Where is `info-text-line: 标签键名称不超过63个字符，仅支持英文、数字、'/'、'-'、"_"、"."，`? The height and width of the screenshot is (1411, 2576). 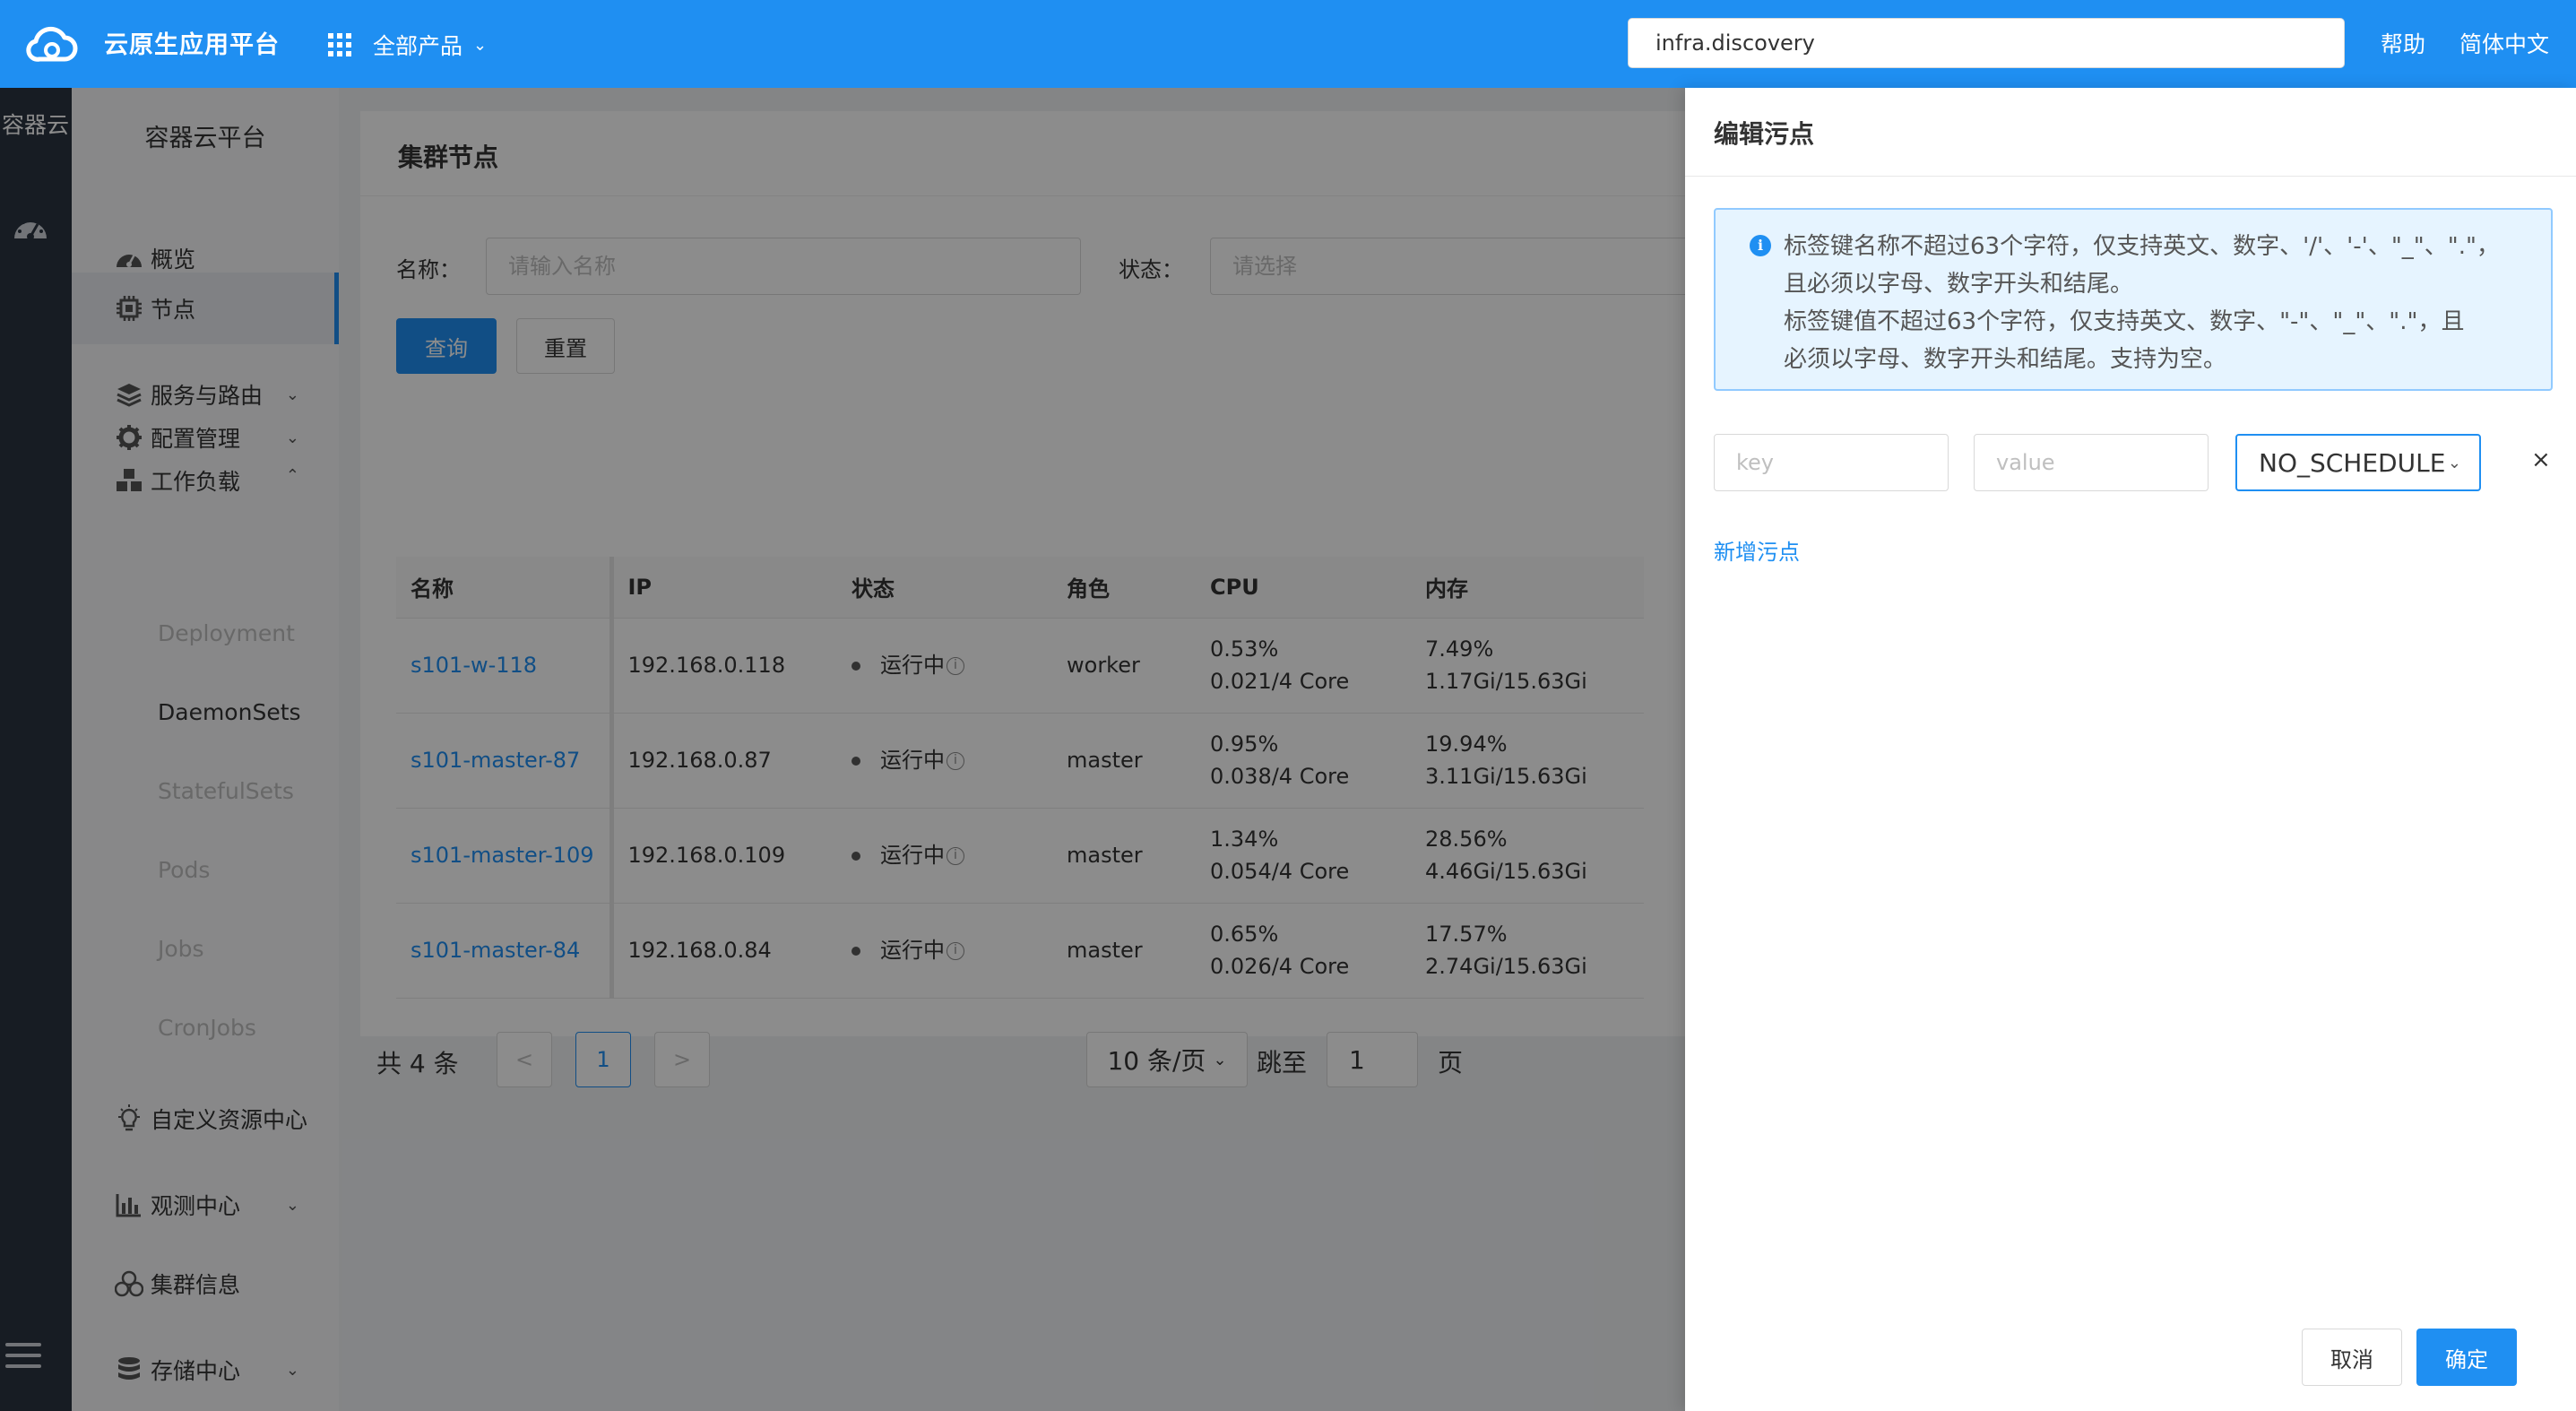 info-text-line: 标签键名称不超过63个字符，仅支持英文、数字、'/'、'-'、"_"、"."， is located at coordinates (2142, 246).